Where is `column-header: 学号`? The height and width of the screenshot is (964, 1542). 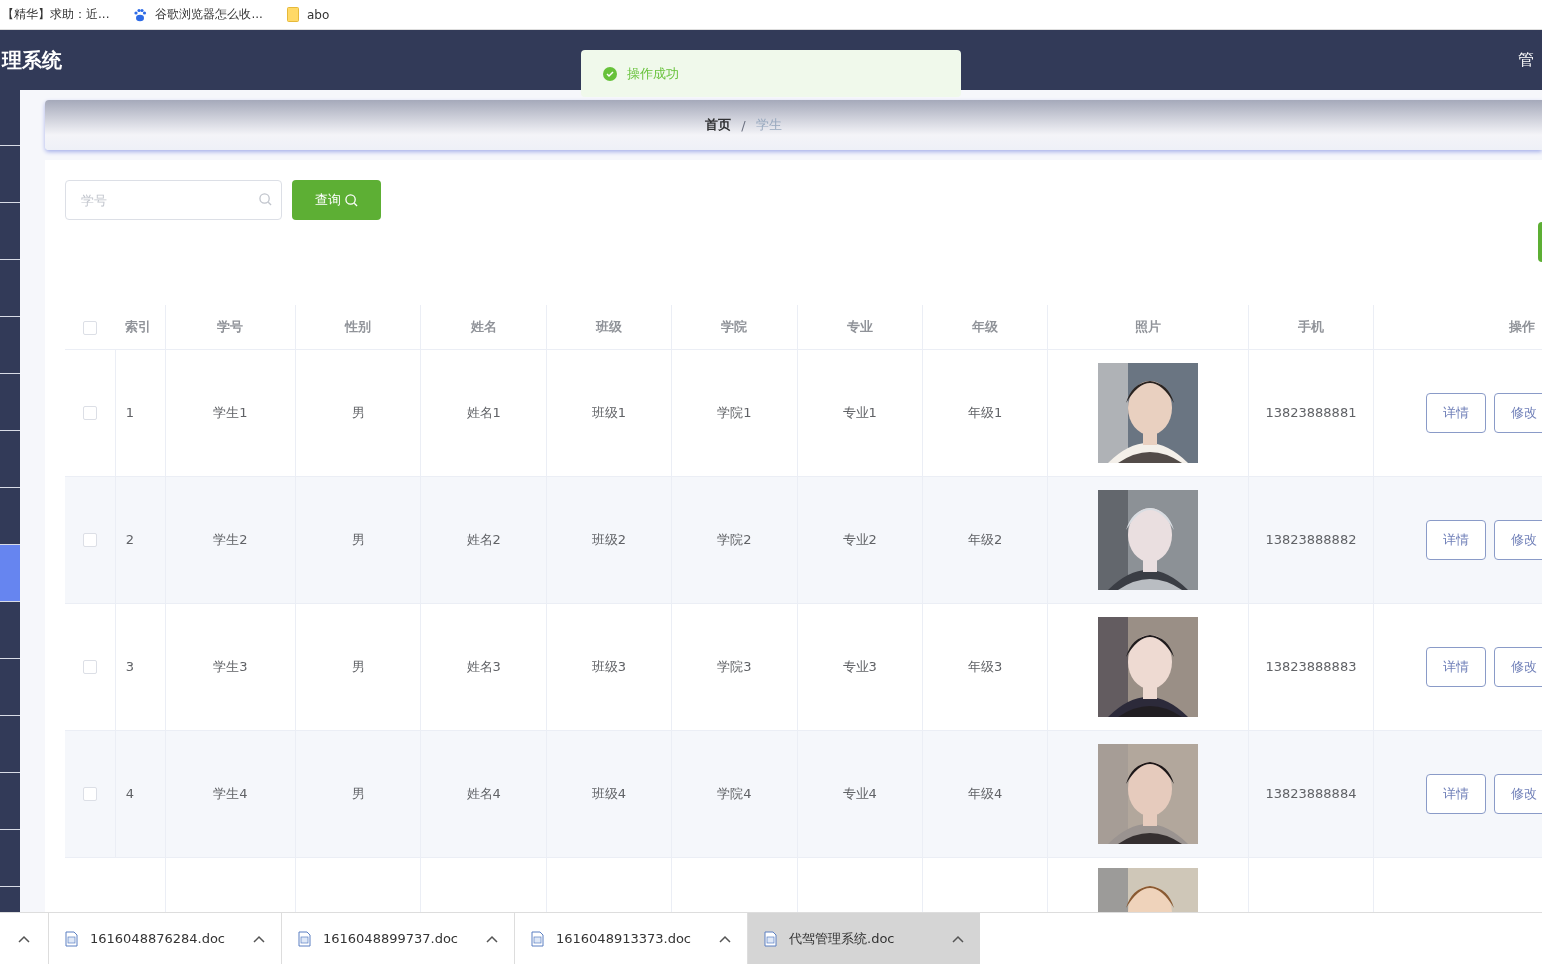 column-header: 学号 is located at coordinates (230, 326).